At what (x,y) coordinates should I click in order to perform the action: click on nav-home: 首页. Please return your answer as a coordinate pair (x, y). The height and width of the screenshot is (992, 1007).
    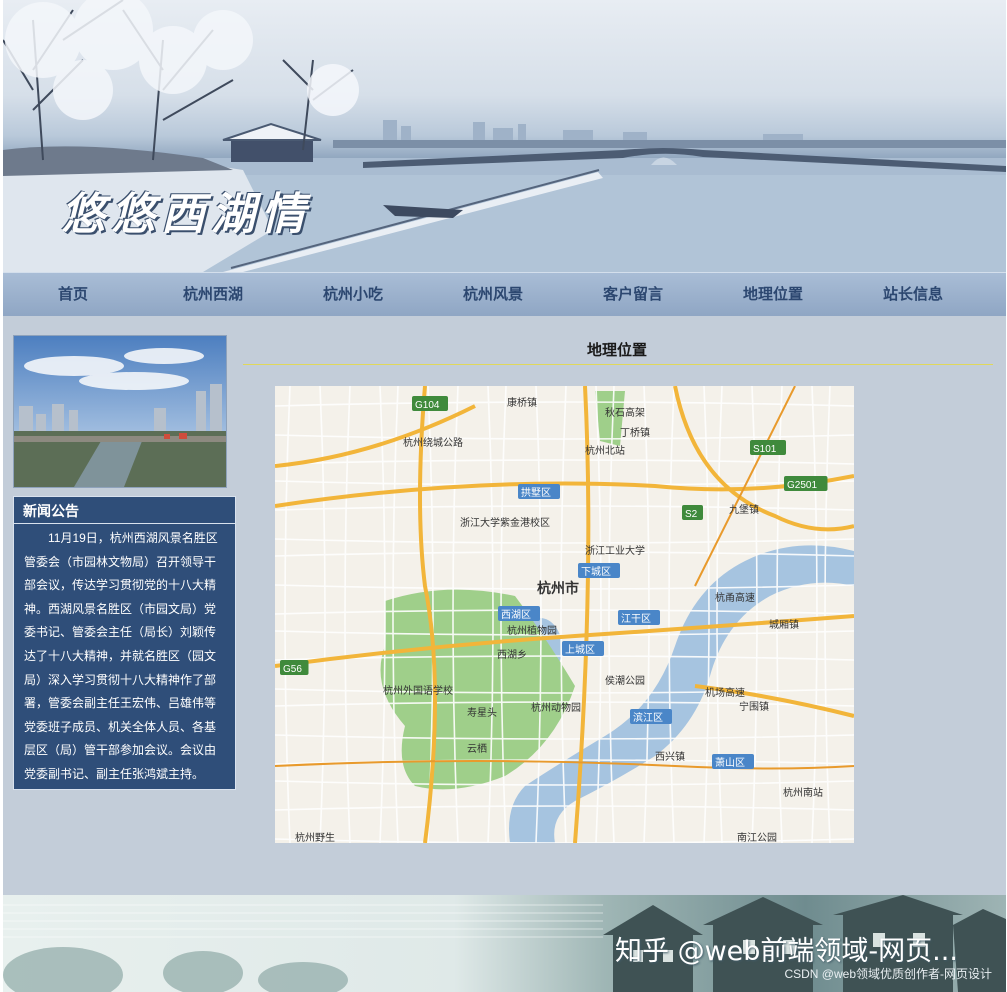
    Looking at the image, I should click on (73, 294).